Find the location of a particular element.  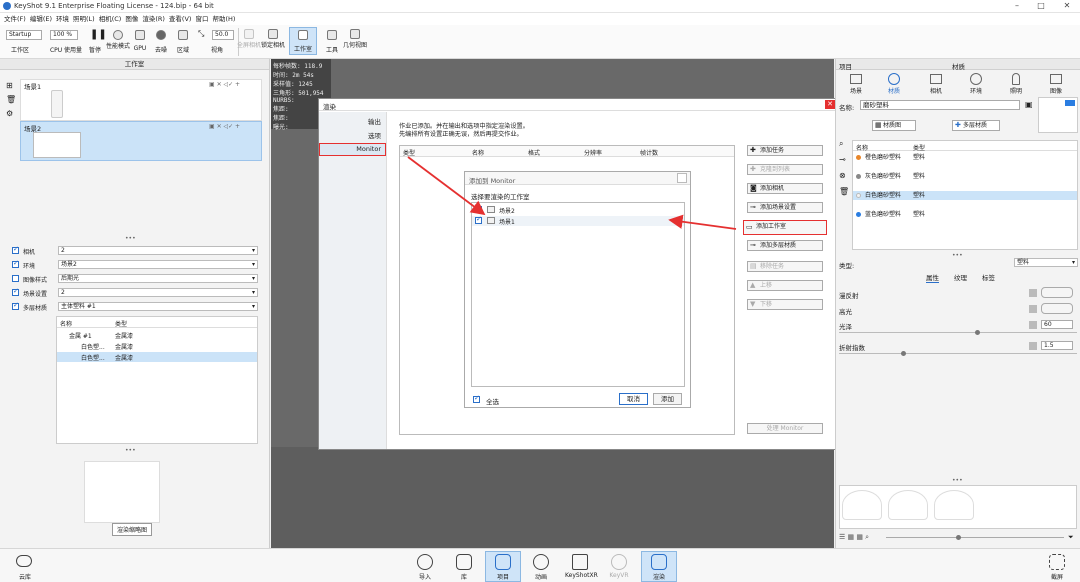

screenshot-icon is located at coordinates (1057, 562).